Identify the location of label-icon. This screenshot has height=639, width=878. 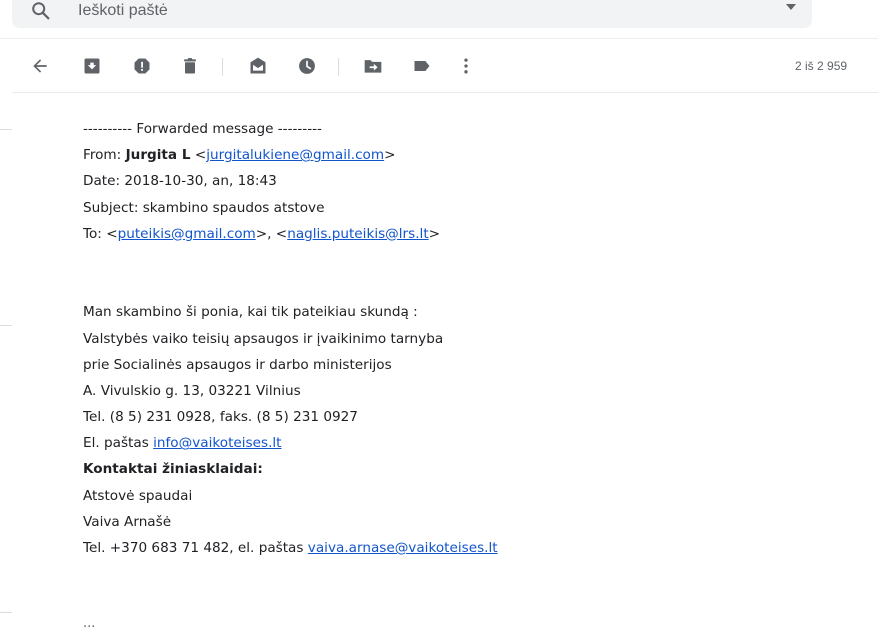
(422, 66).